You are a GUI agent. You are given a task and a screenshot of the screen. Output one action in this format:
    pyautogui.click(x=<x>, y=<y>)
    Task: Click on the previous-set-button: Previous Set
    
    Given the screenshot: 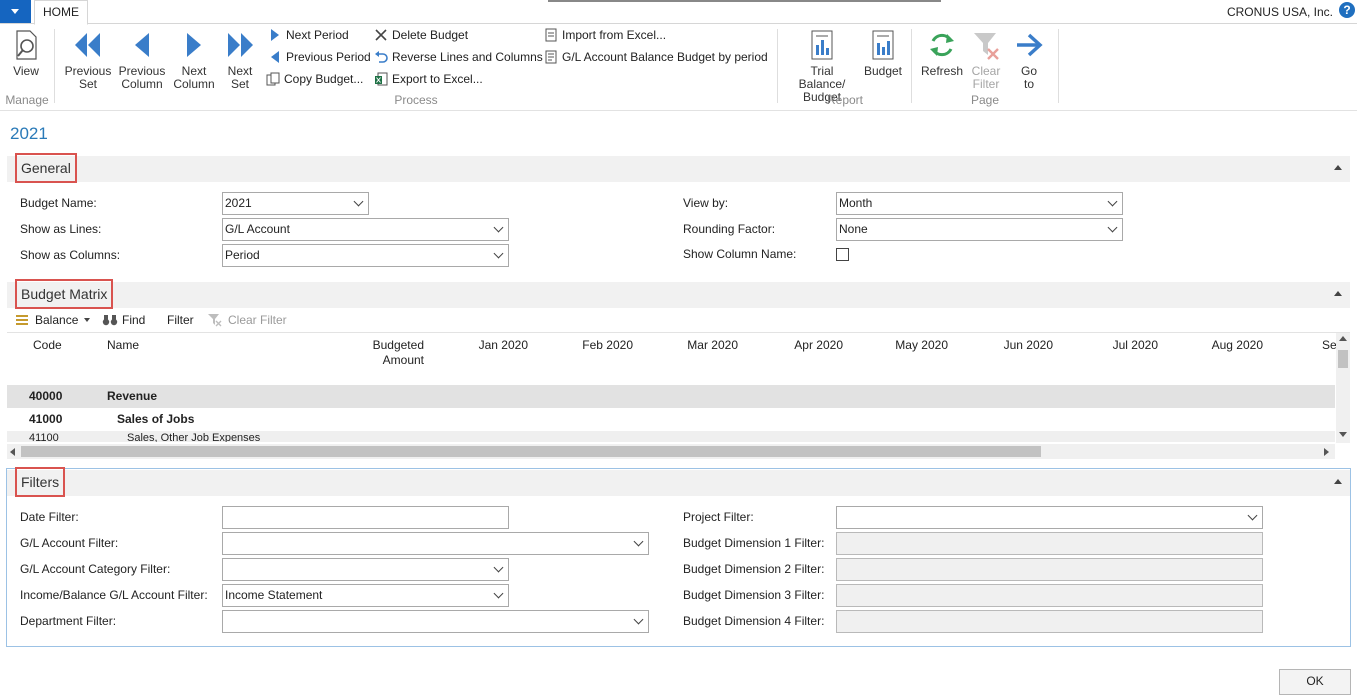 What is the action you would take?
    pyautogui.click(x=88, y=60)
    